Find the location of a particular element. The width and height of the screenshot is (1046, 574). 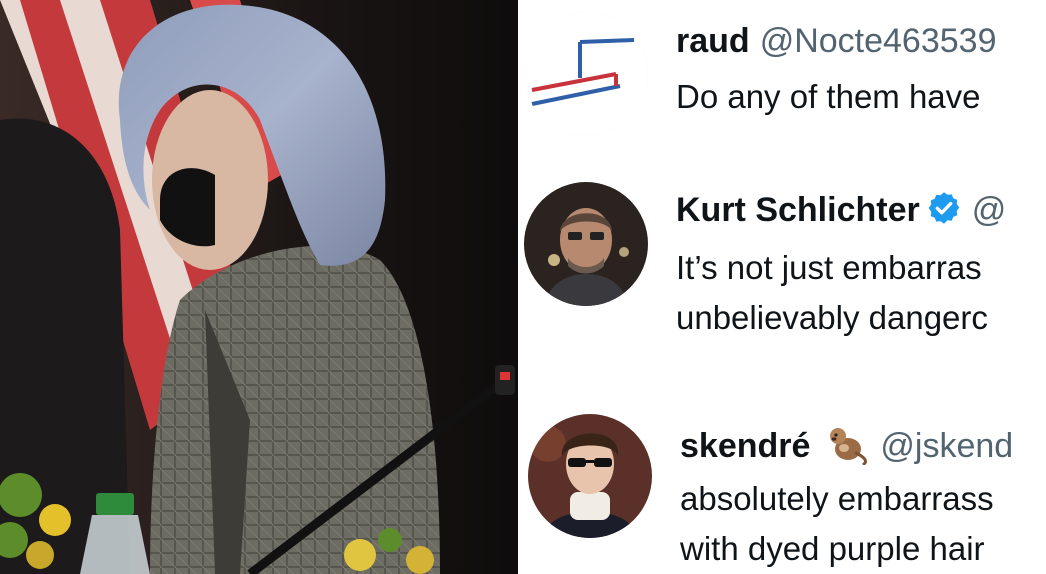

tweet-line: It’s not just embarras is located at coordinates (829, 267).